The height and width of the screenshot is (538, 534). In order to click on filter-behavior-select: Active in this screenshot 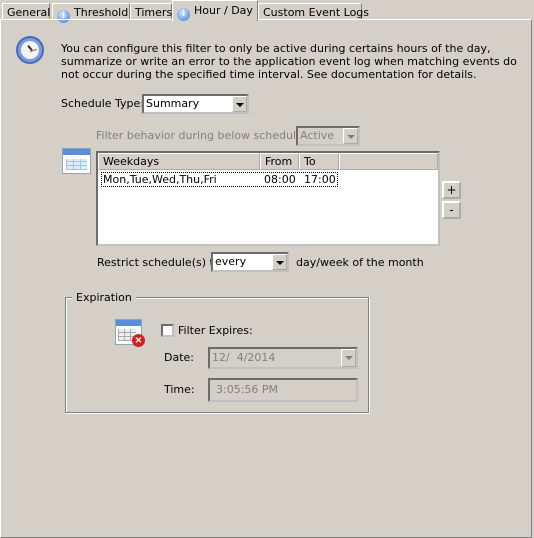, I will do `click(328, 136)`.